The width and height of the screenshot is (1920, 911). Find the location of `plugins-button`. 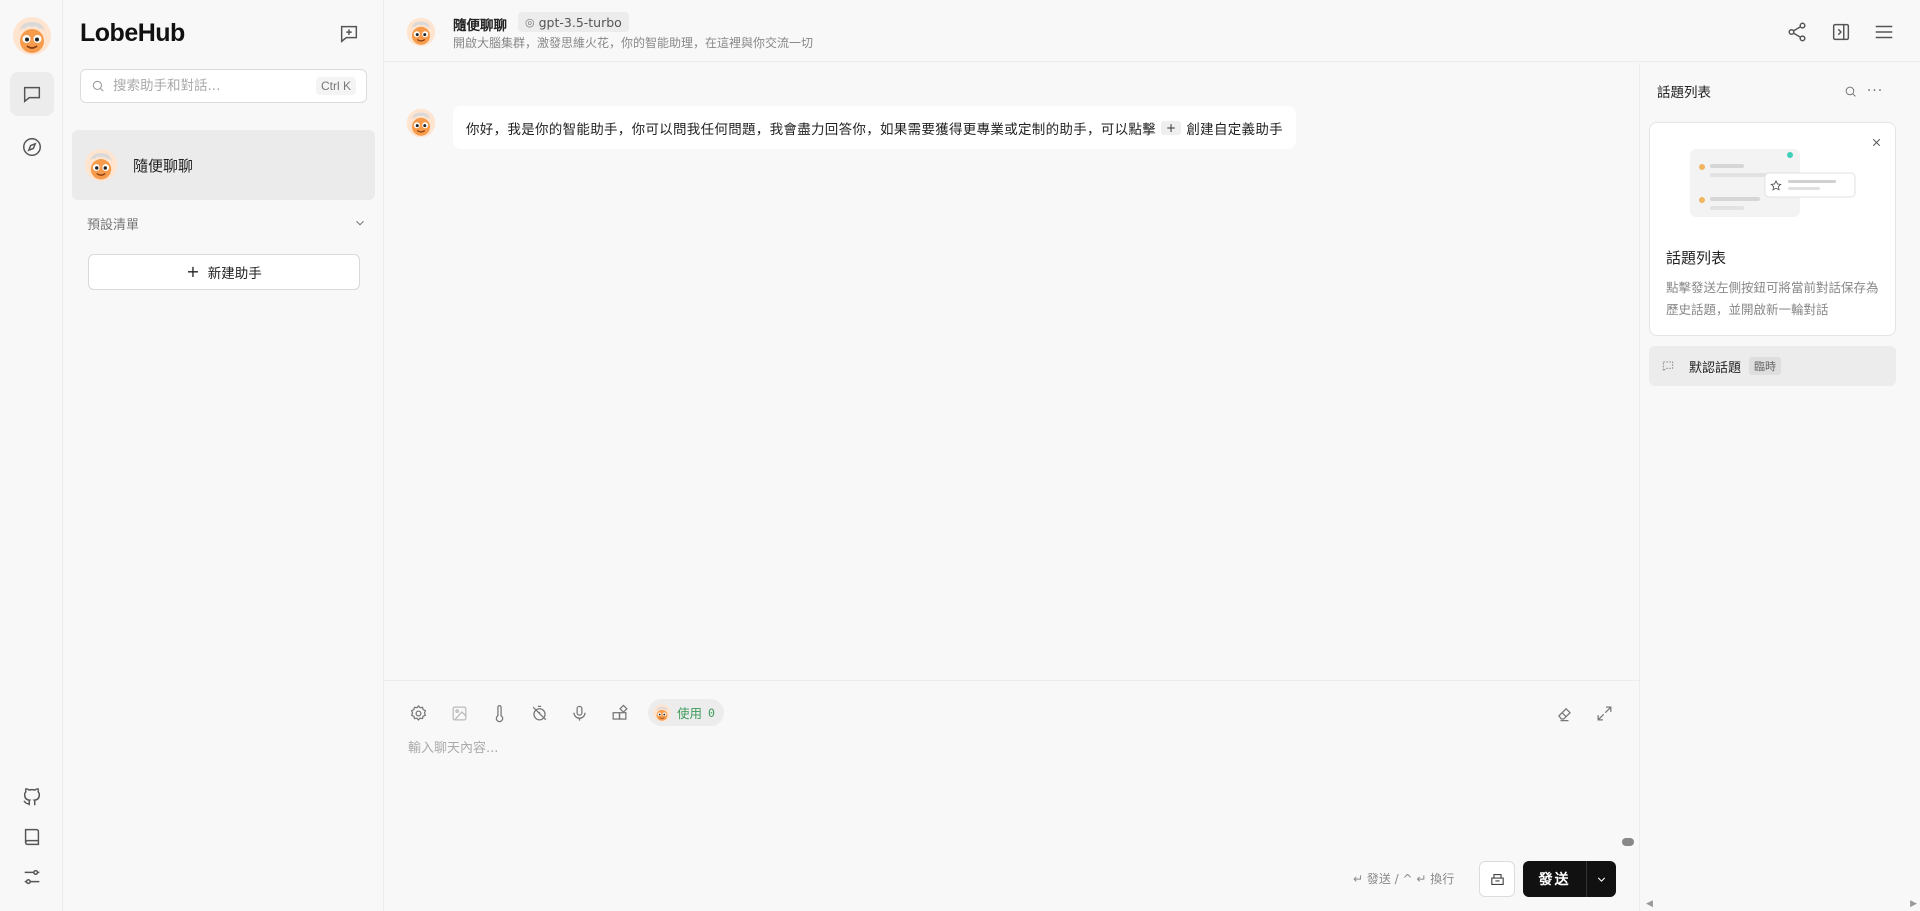

plugins-button is located at coordinates (619, 713).